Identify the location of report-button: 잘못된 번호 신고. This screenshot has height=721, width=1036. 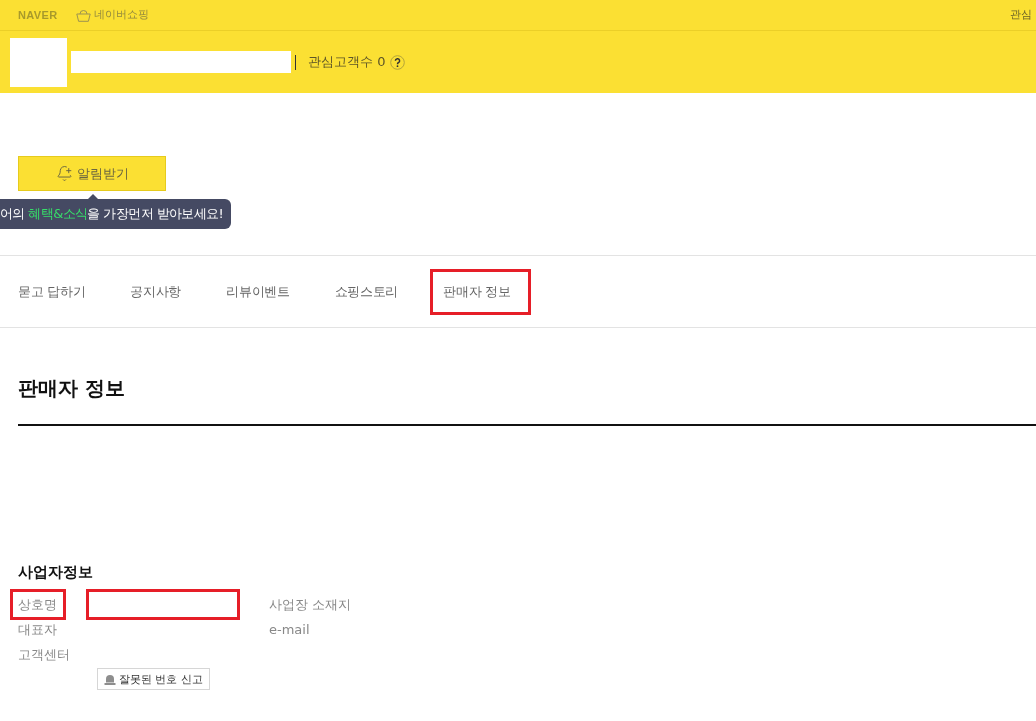
(153, 679).